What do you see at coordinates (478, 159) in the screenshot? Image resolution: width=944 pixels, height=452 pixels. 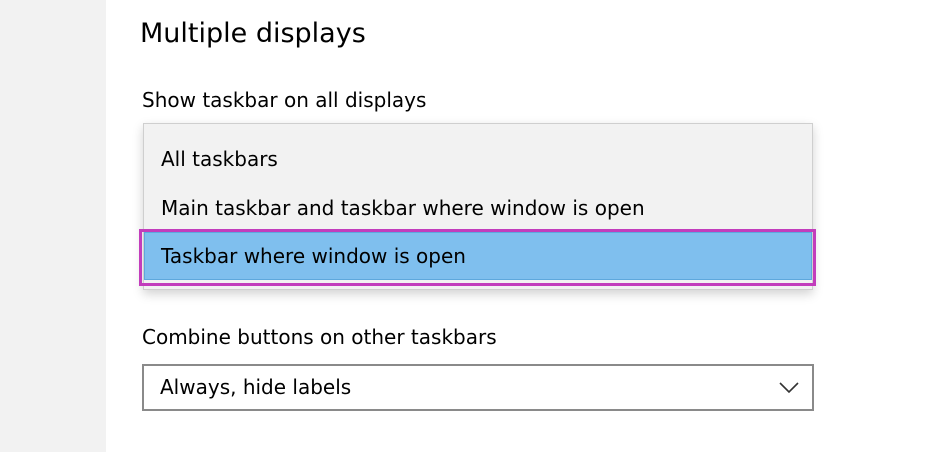 I see `dropdown-option-all-taskbars: All taskbars` at bounding box center [478, 159].